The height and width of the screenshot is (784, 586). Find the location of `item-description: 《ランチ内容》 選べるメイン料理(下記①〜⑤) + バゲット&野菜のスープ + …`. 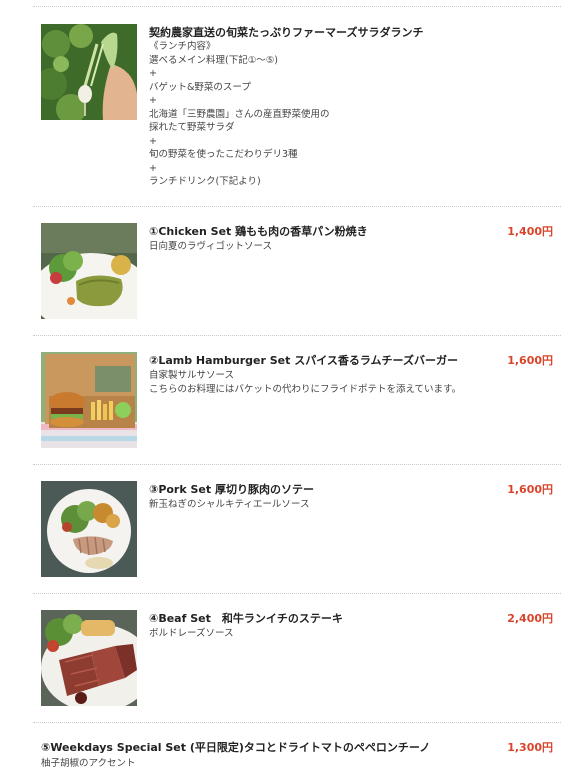

item-description: 《ランチ内容》 選べるメイン料理(下記①〜⑤) + バゲット&野菜のスープ + … is located at coordinates (239, 114).